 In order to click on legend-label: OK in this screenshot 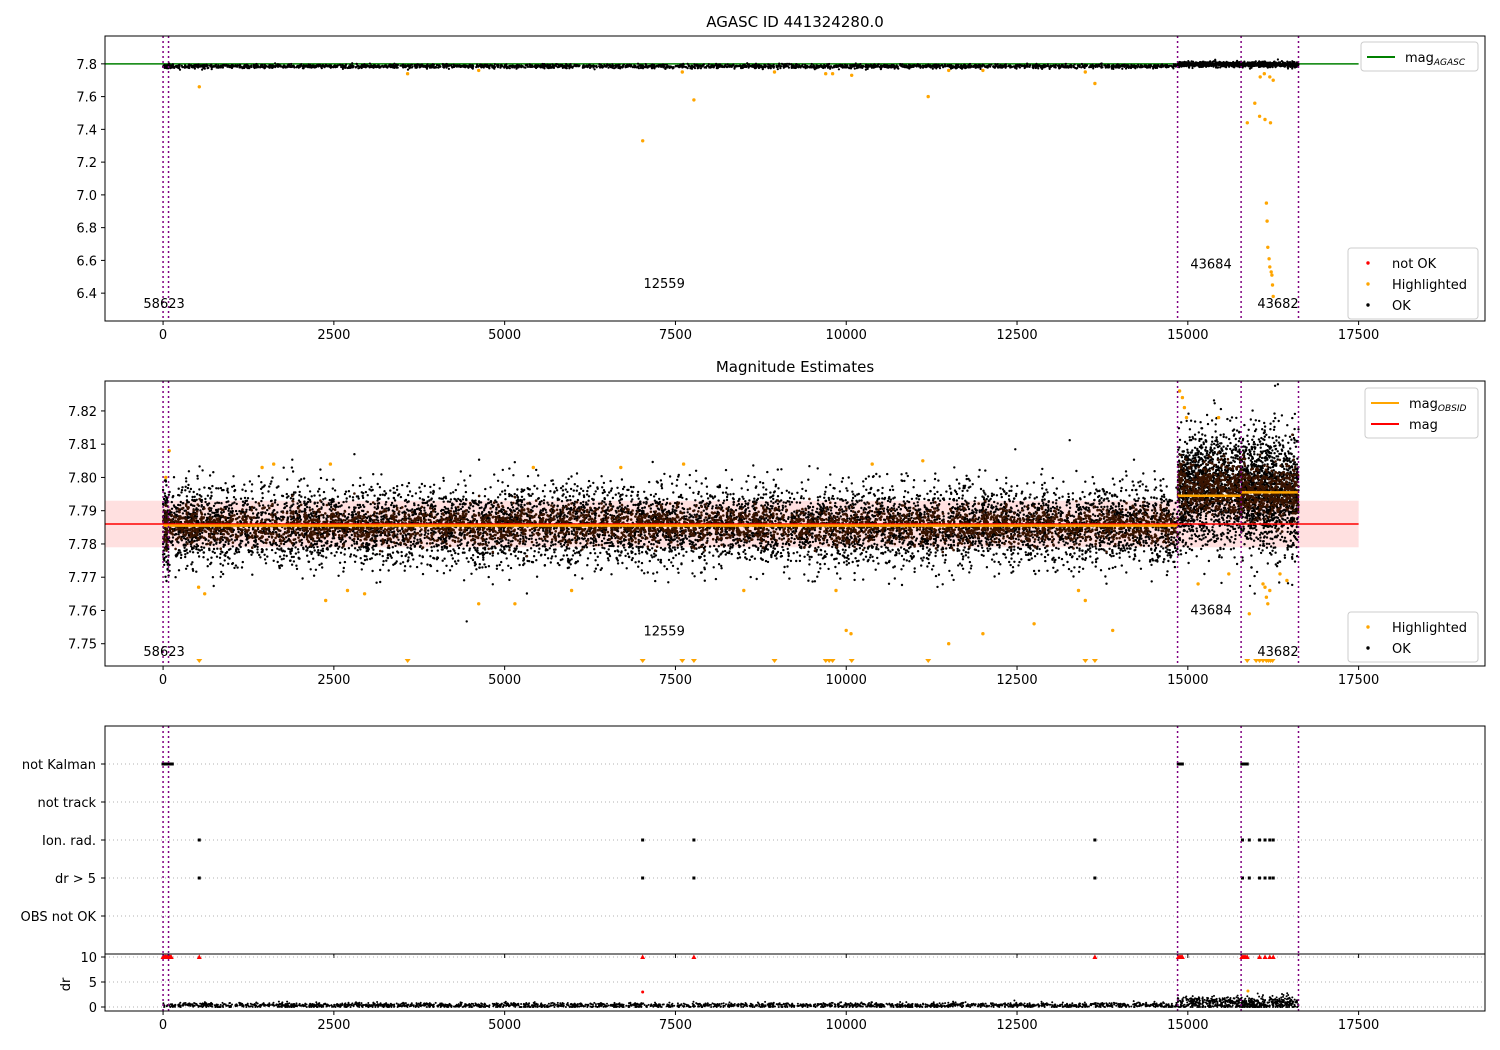, I will do `click(1401, 306)`.